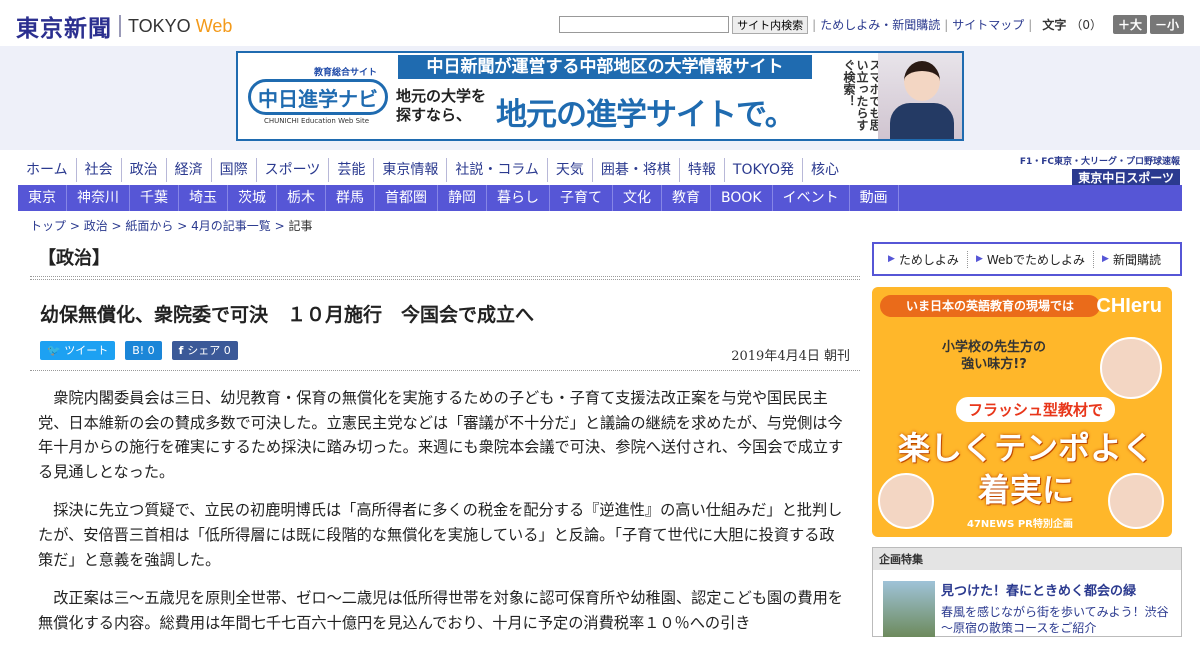 The height and width of the screenshot is (649, 1200). I want to click on regional-nav-item-5: 栃木, so click(301, 198).